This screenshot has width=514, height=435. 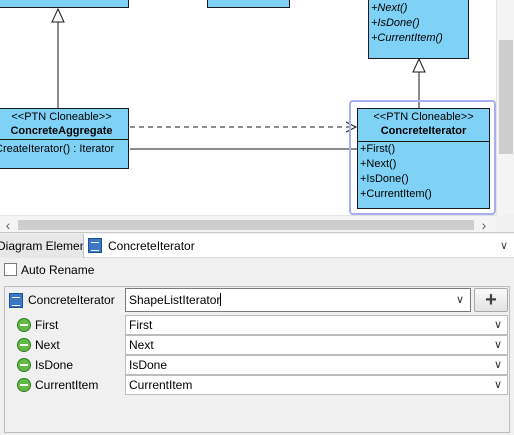 I want to click on aggregate-name: ConcreteAggregate, so click(x=61, y=131).